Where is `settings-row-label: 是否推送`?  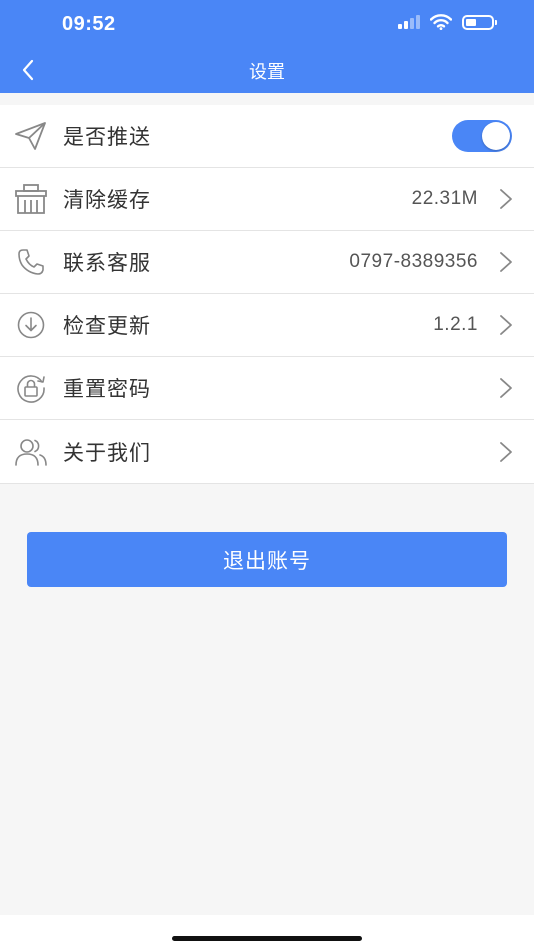 settings-row-label: 是否推送 is located at coordinates (107, 137).